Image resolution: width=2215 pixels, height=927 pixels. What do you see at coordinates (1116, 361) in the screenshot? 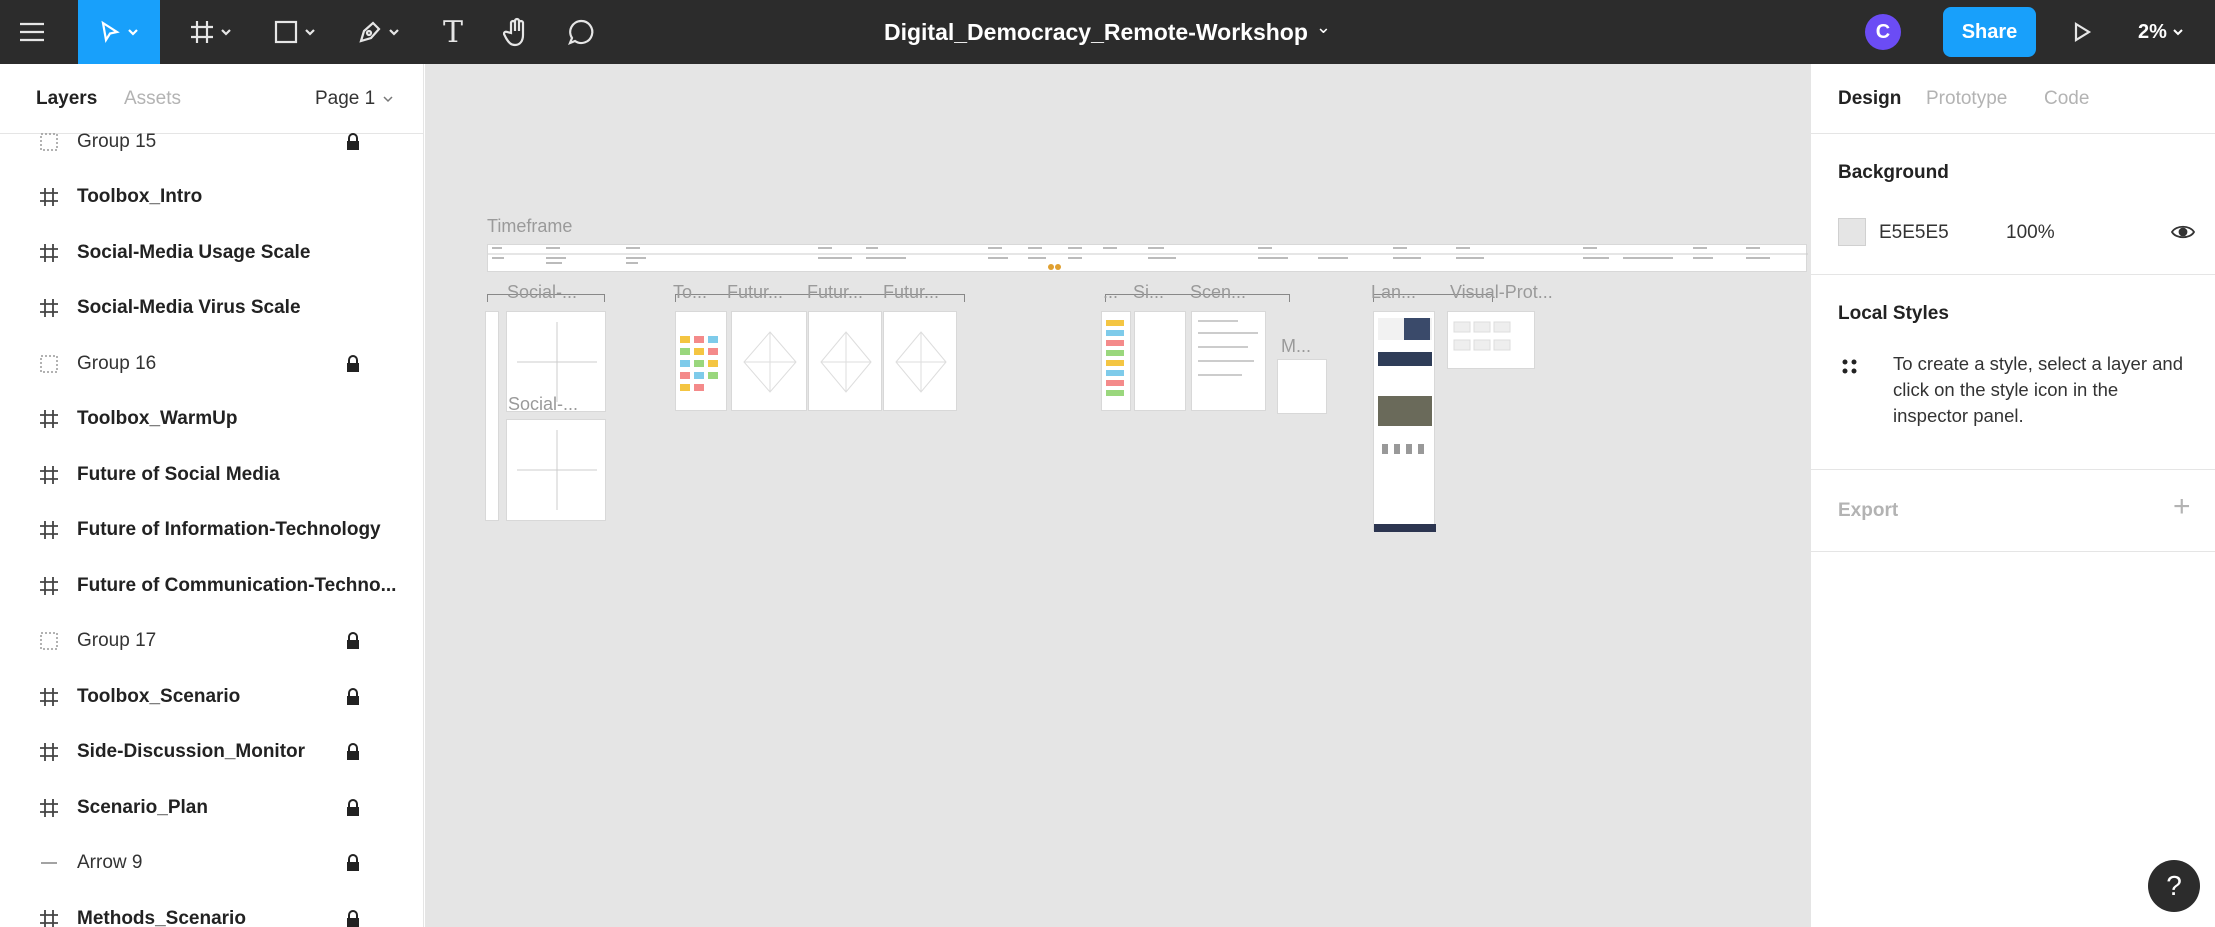
I see `frame-toolbox-scenario` at bounding box center [1116, 361].